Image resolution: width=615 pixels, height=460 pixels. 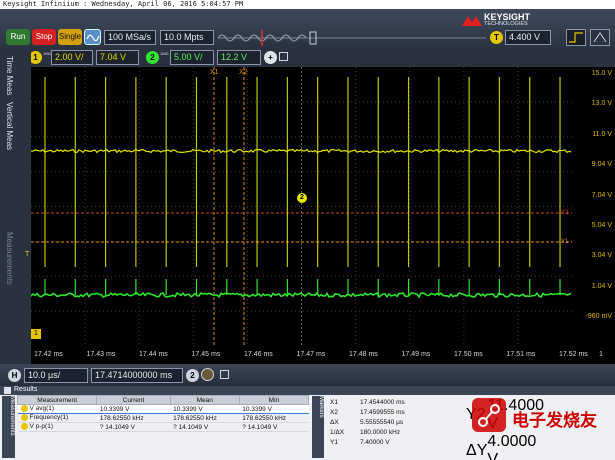 I want to click on cell-current: 10.3399 V, so click(x=133, y=409).